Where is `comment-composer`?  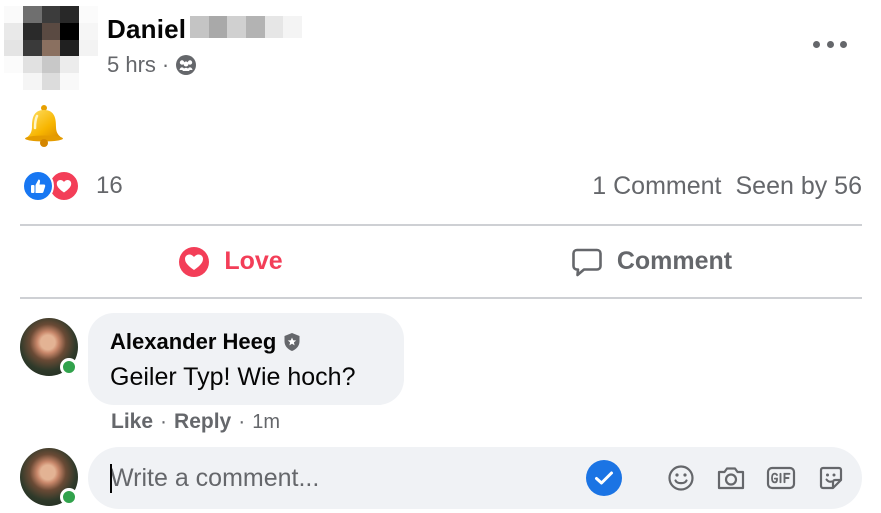 comment-composer is located at coordinates (475, 478).